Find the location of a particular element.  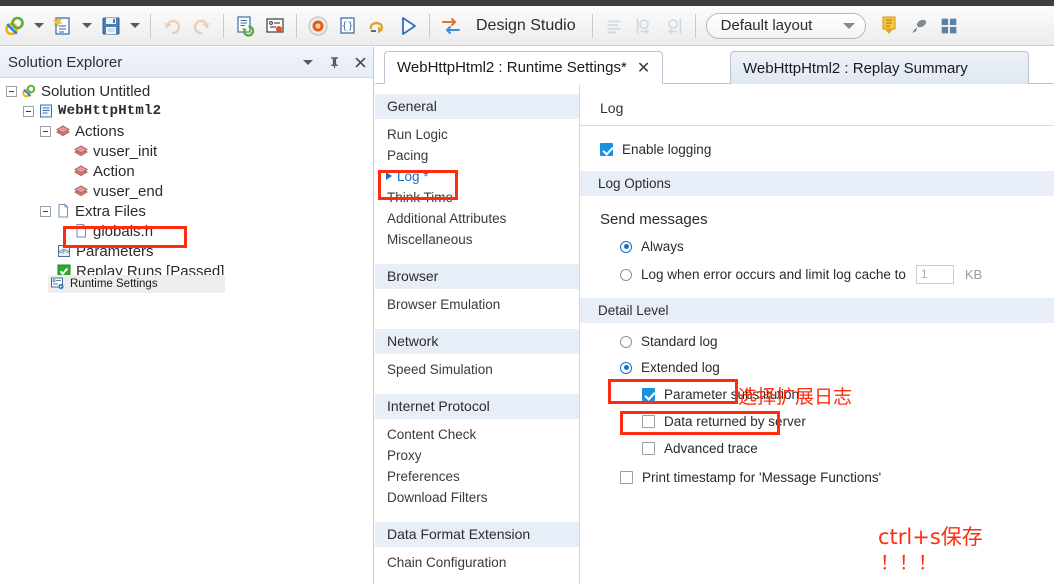

tree-item: WebHttpHtml2 is located at coordinates (186, 111).